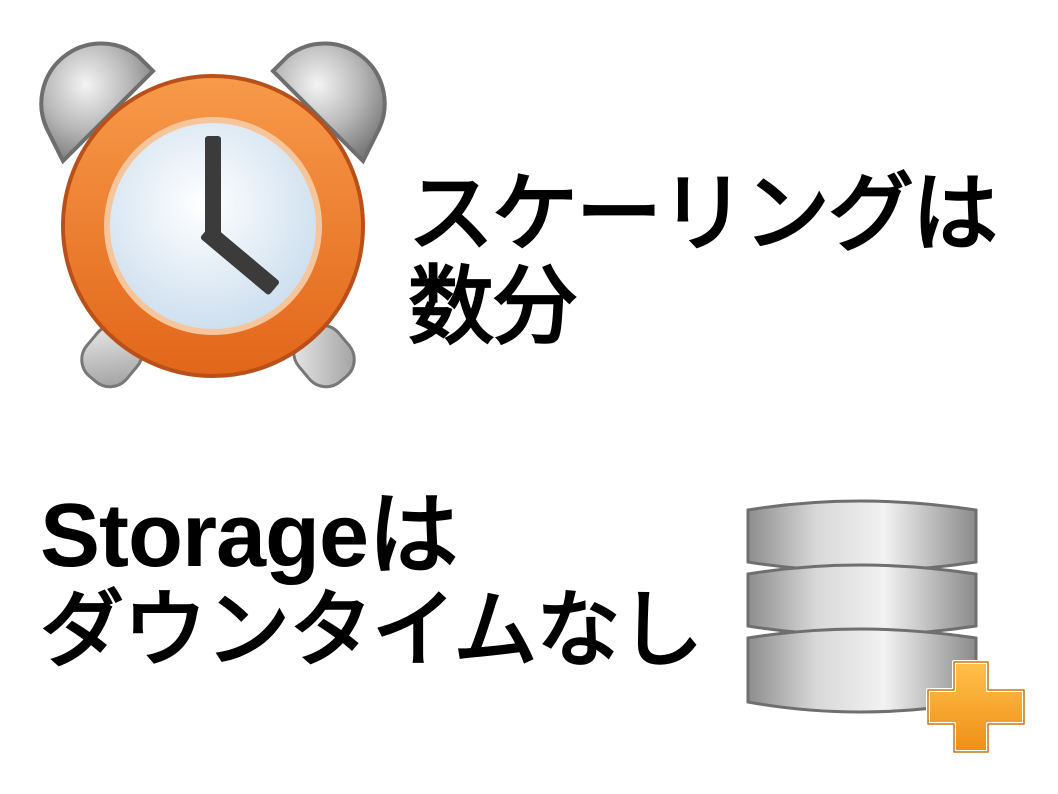  What do you see at coordinates (371, 630) in the screenshot?
I see `storage-line-2: ダウンタイムなし` at bounding box center [371, 630].